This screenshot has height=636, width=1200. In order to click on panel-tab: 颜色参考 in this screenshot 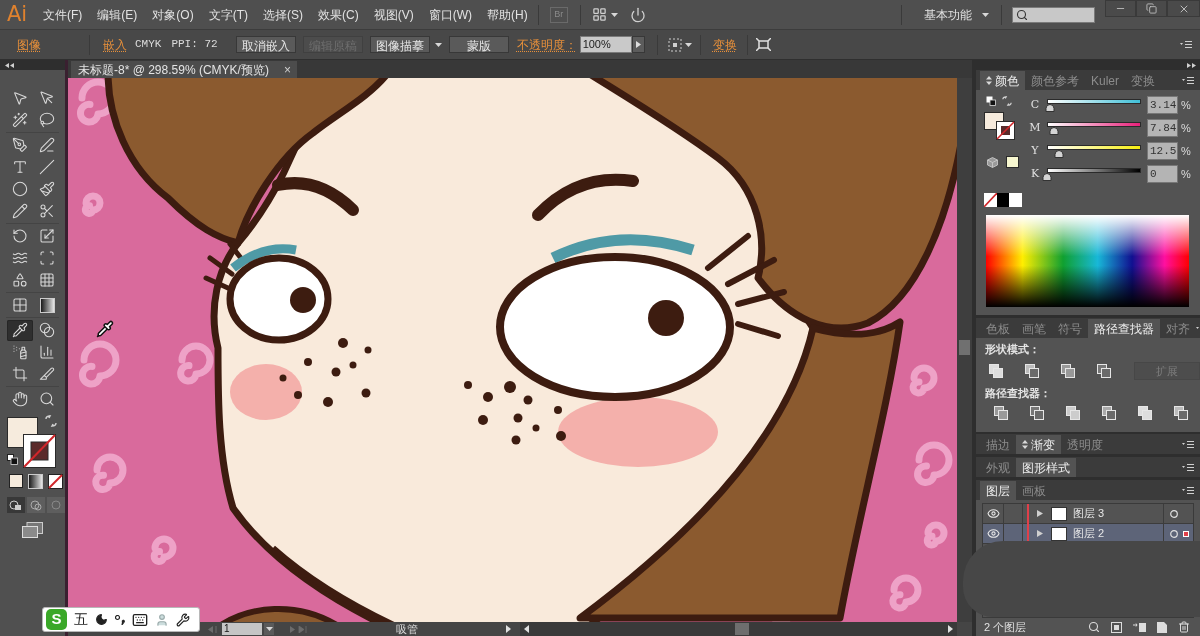, I will do `click(1055, 80)`.